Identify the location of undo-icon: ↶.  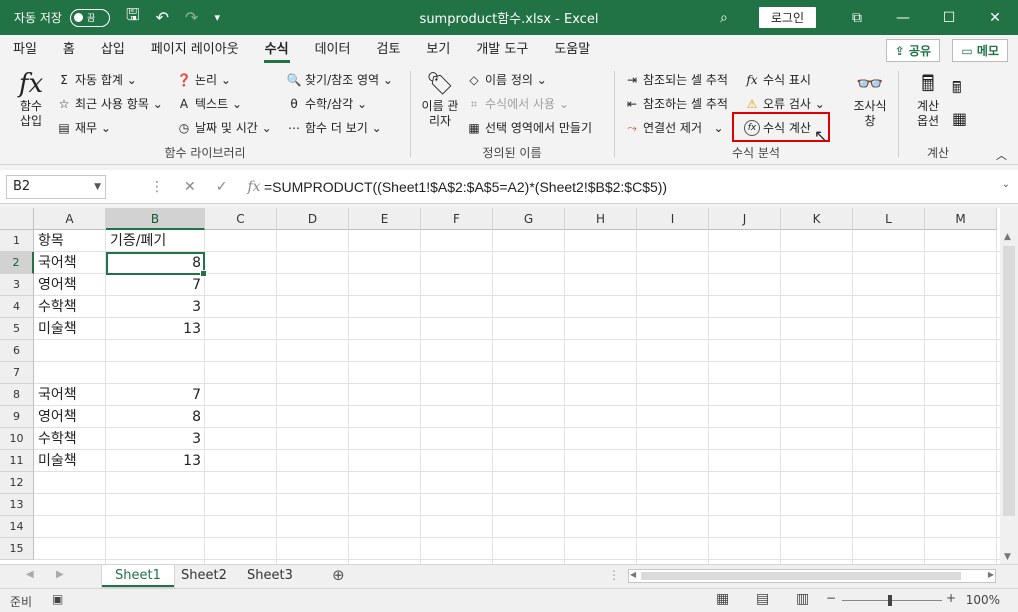
(162, 17).